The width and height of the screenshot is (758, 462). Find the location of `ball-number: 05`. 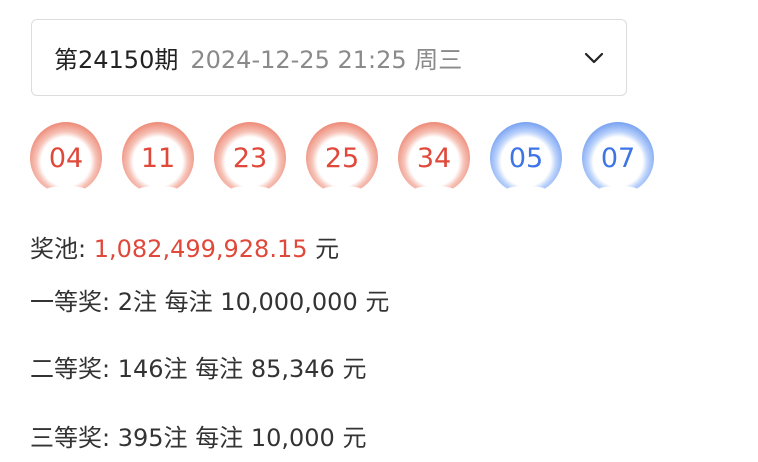

ball-number: 05 is located at coordinates (526, 158).